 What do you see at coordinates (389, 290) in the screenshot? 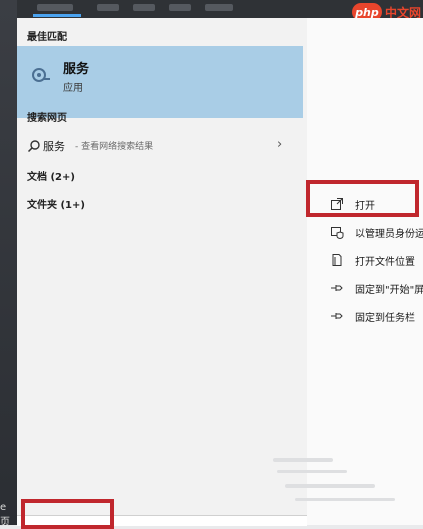
I see `action-pin-to-start-label: 固定到"开始"屏` at bounding box center [389, 290].